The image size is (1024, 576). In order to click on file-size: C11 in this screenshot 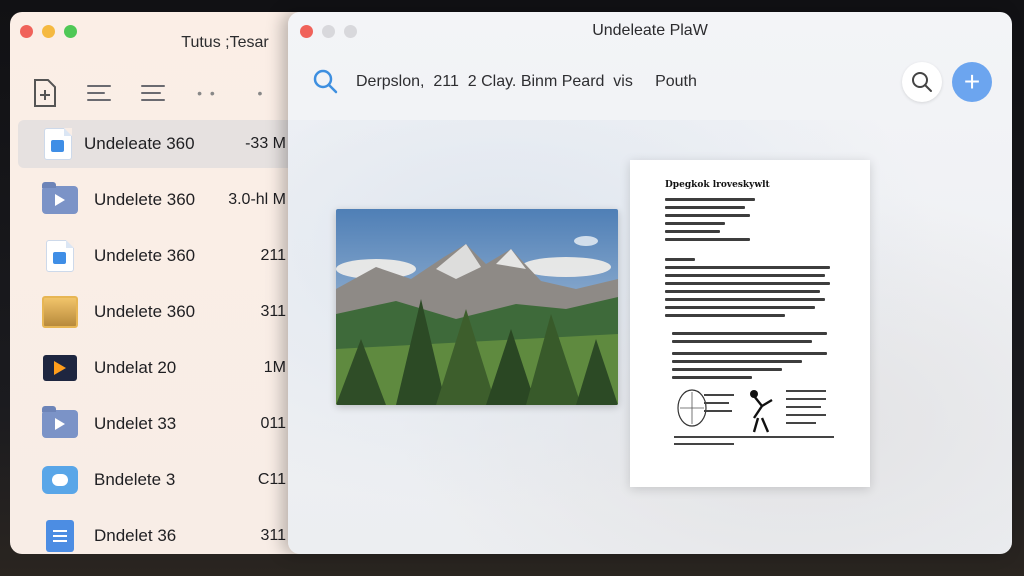, I will do `click(271, 479)`.